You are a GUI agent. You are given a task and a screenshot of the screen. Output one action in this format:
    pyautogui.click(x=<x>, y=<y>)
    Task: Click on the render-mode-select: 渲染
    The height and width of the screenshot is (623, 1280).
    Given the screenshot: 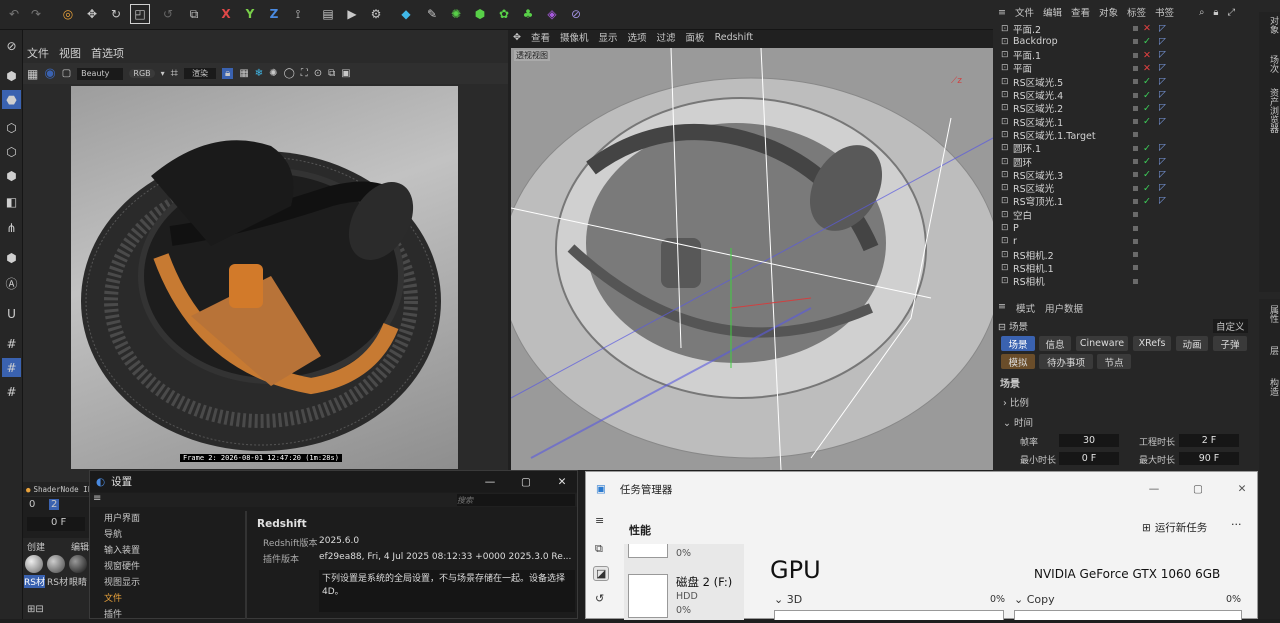 What is the action you would take?
    pyautogui.click(x=200, y=73)
    